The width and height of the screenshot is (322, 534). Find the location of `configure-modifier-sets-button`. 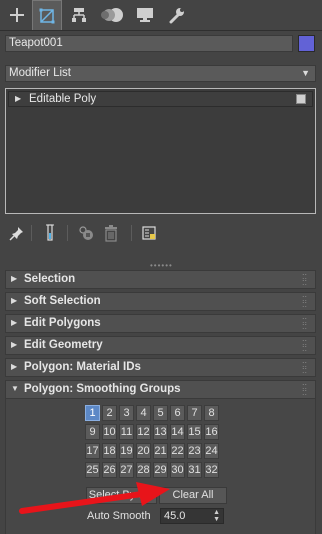

configure-modifier-sets-button is located at coordinates (149, 233).